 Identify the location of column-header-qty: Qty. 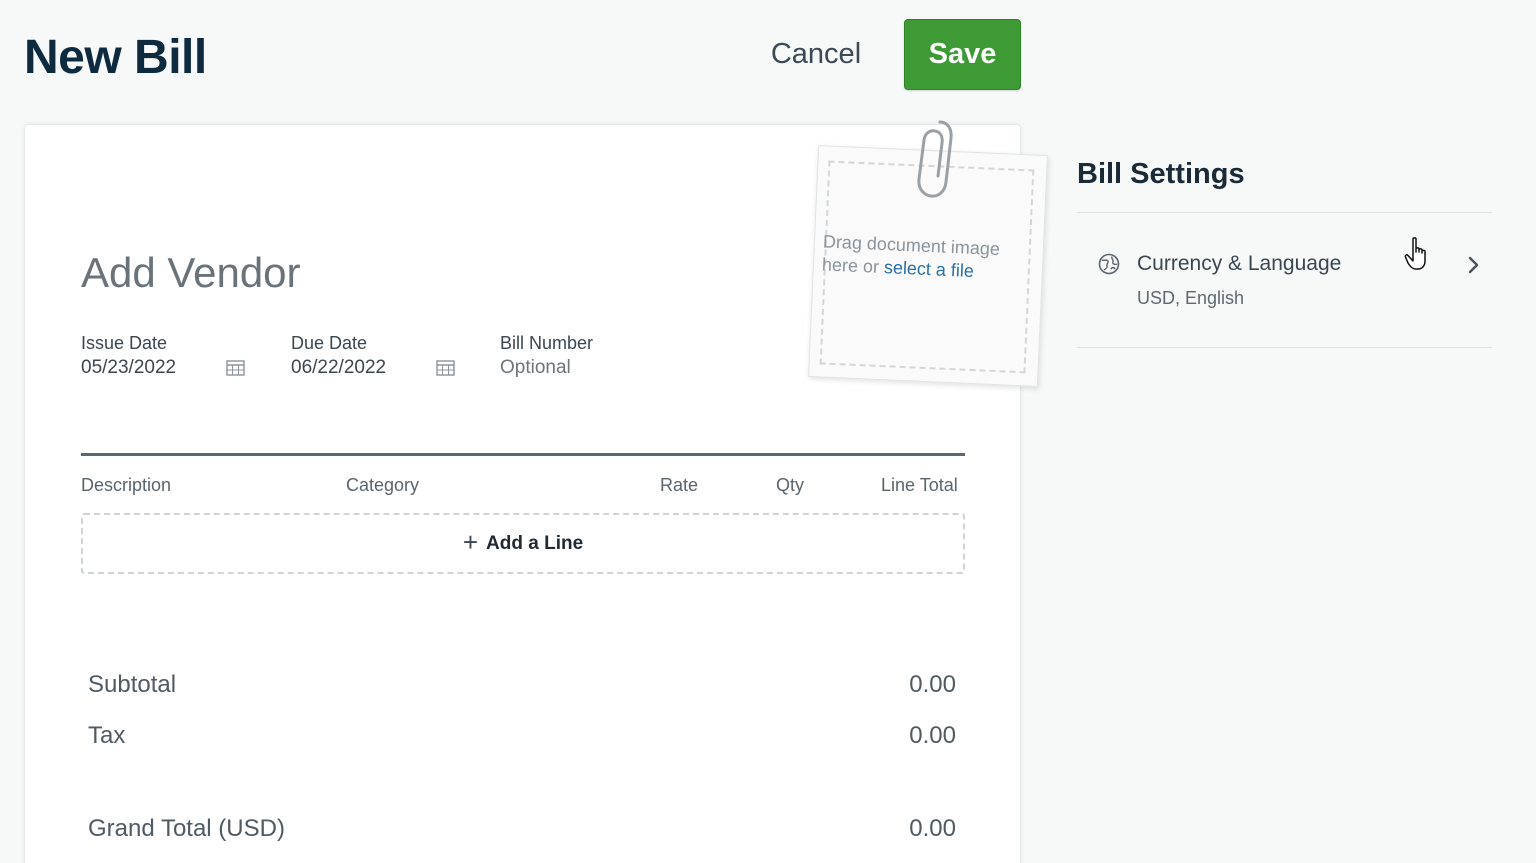
(790, 485).